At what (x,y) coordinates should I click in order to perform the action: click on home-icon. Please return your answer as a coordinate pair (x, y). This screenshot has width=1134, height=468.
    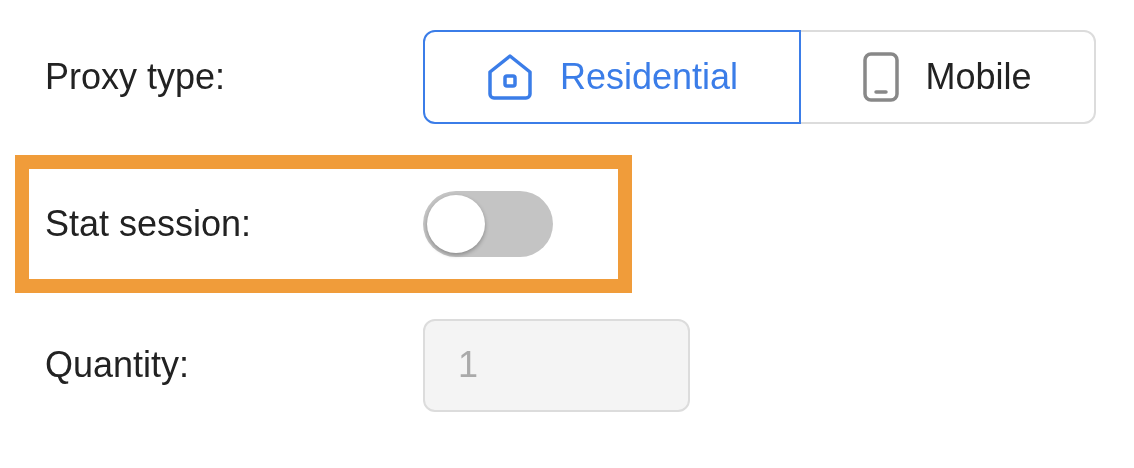
    Looking at the image, I should click on (509, 77).